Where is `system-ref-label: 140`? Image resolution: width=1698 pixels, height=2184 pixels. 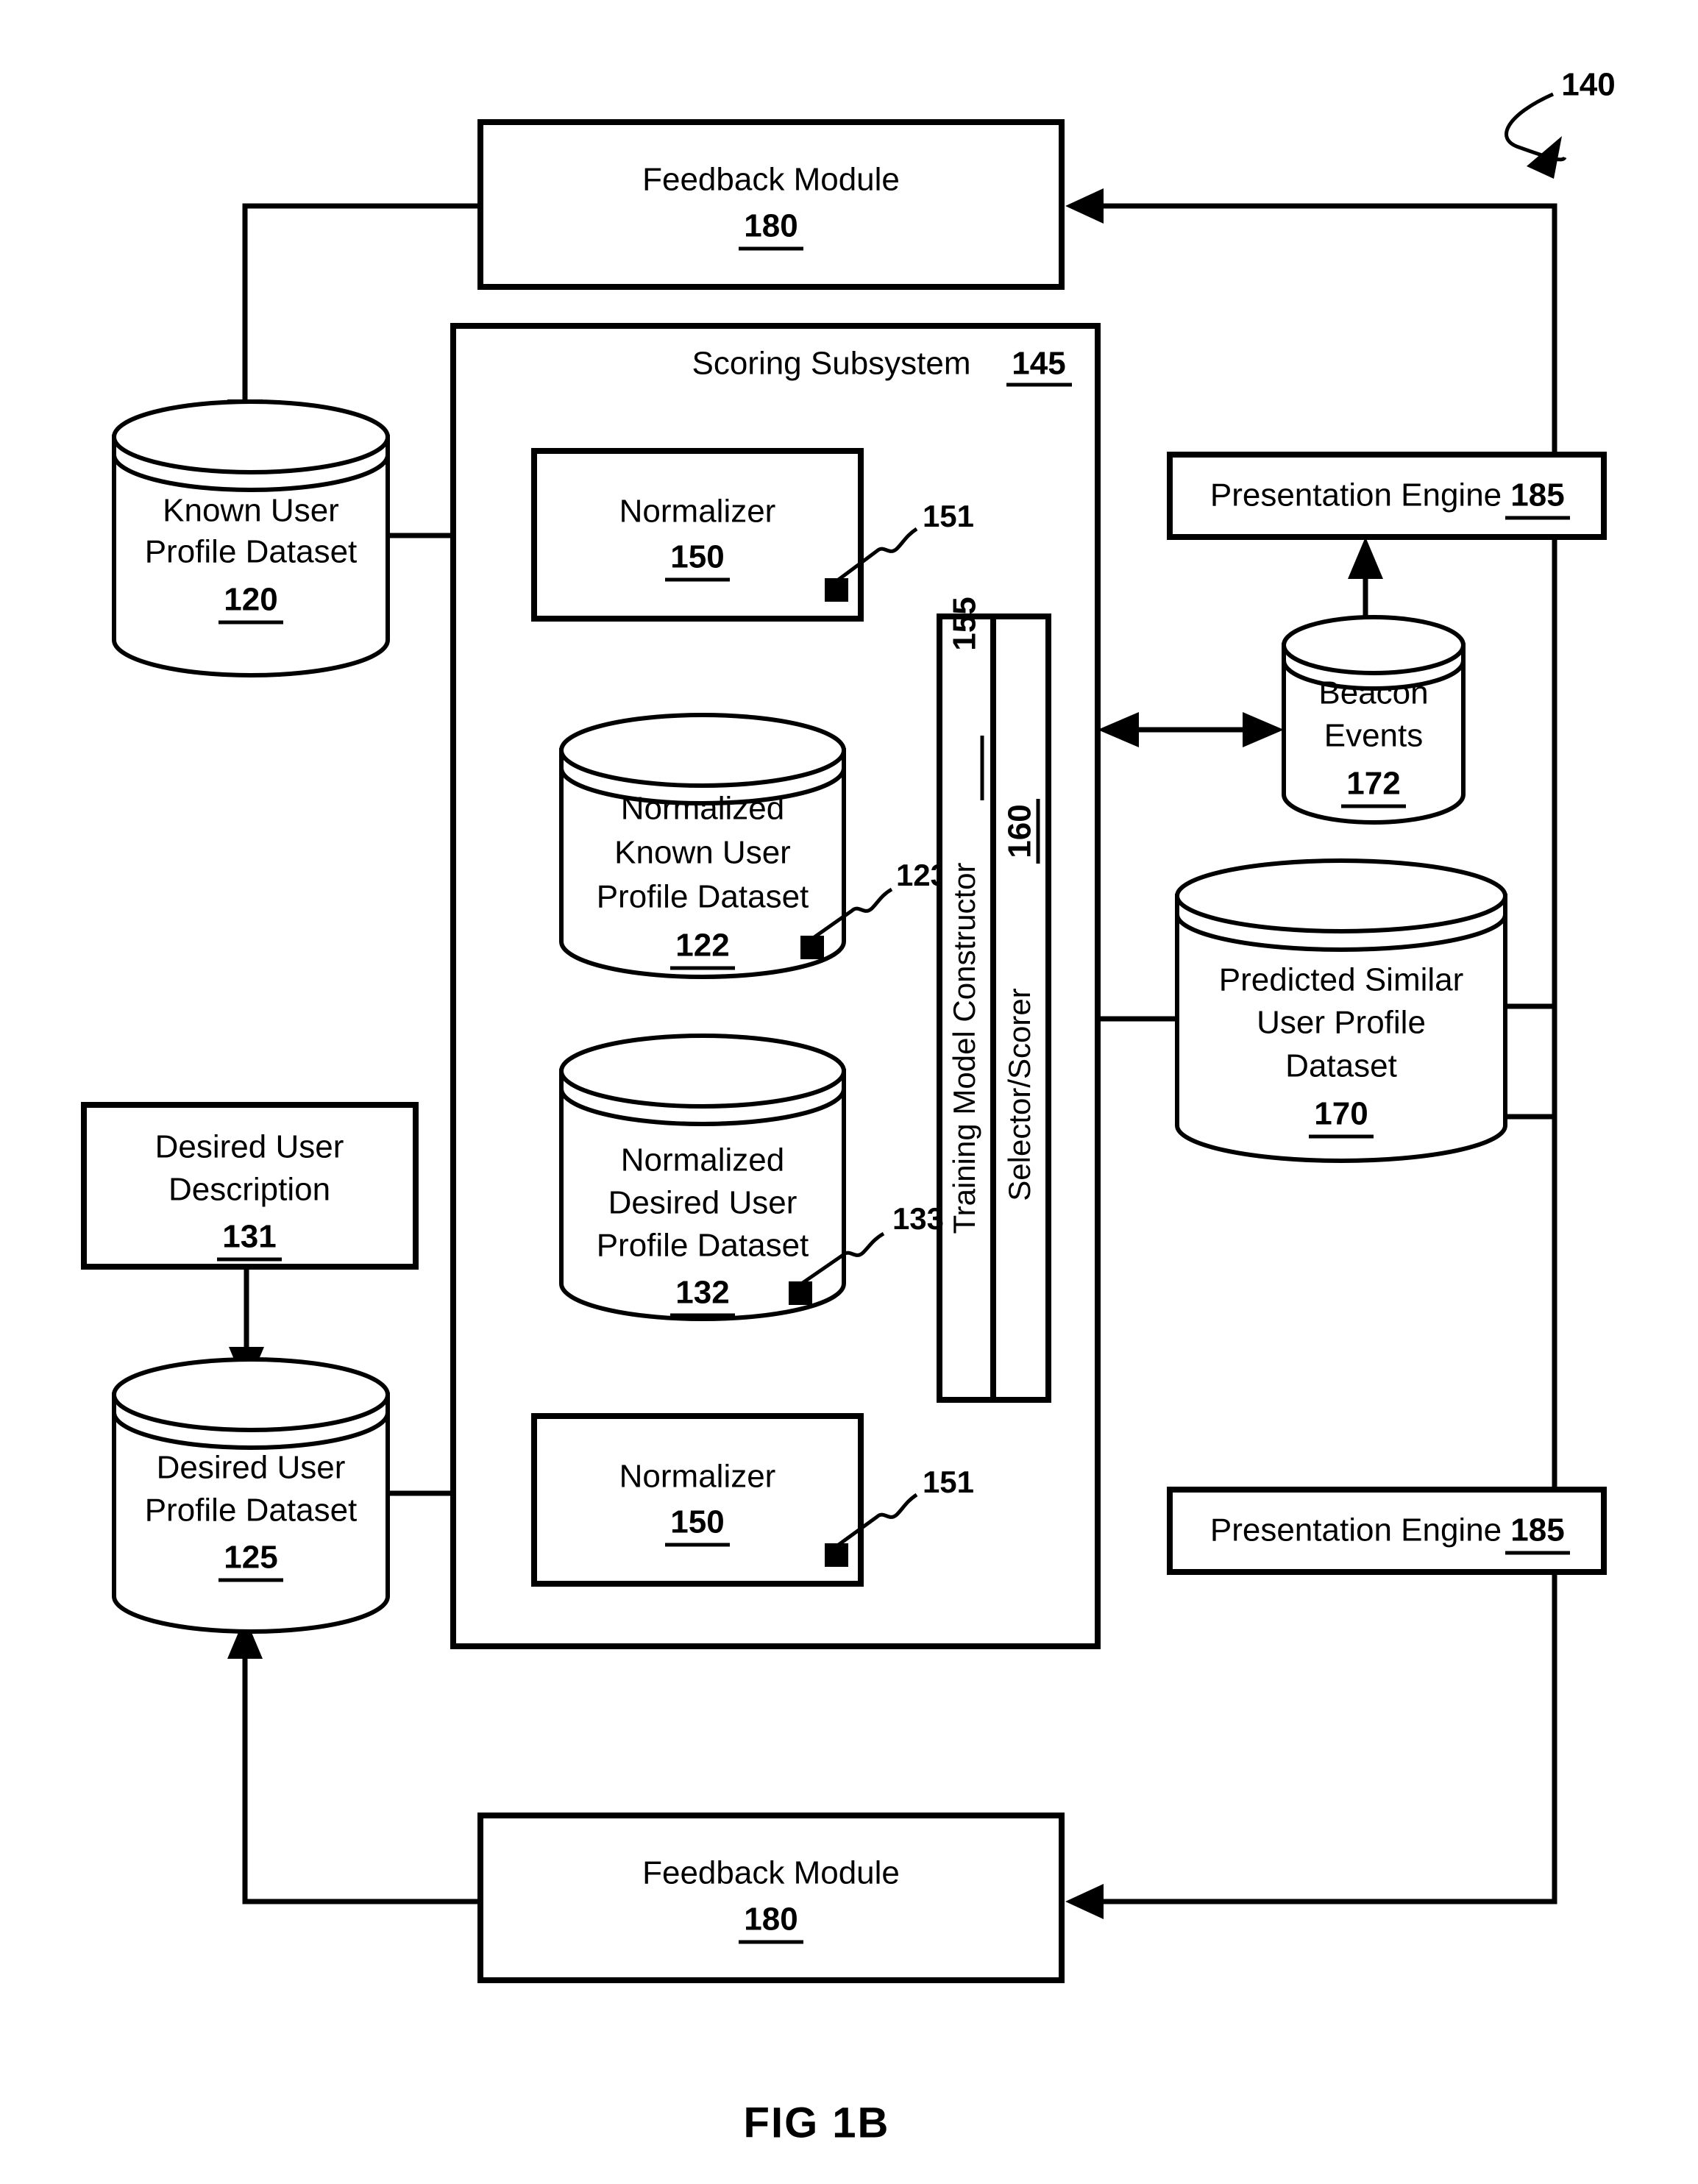
system-ref-label: 140 is located at coordinates (1588, 85).